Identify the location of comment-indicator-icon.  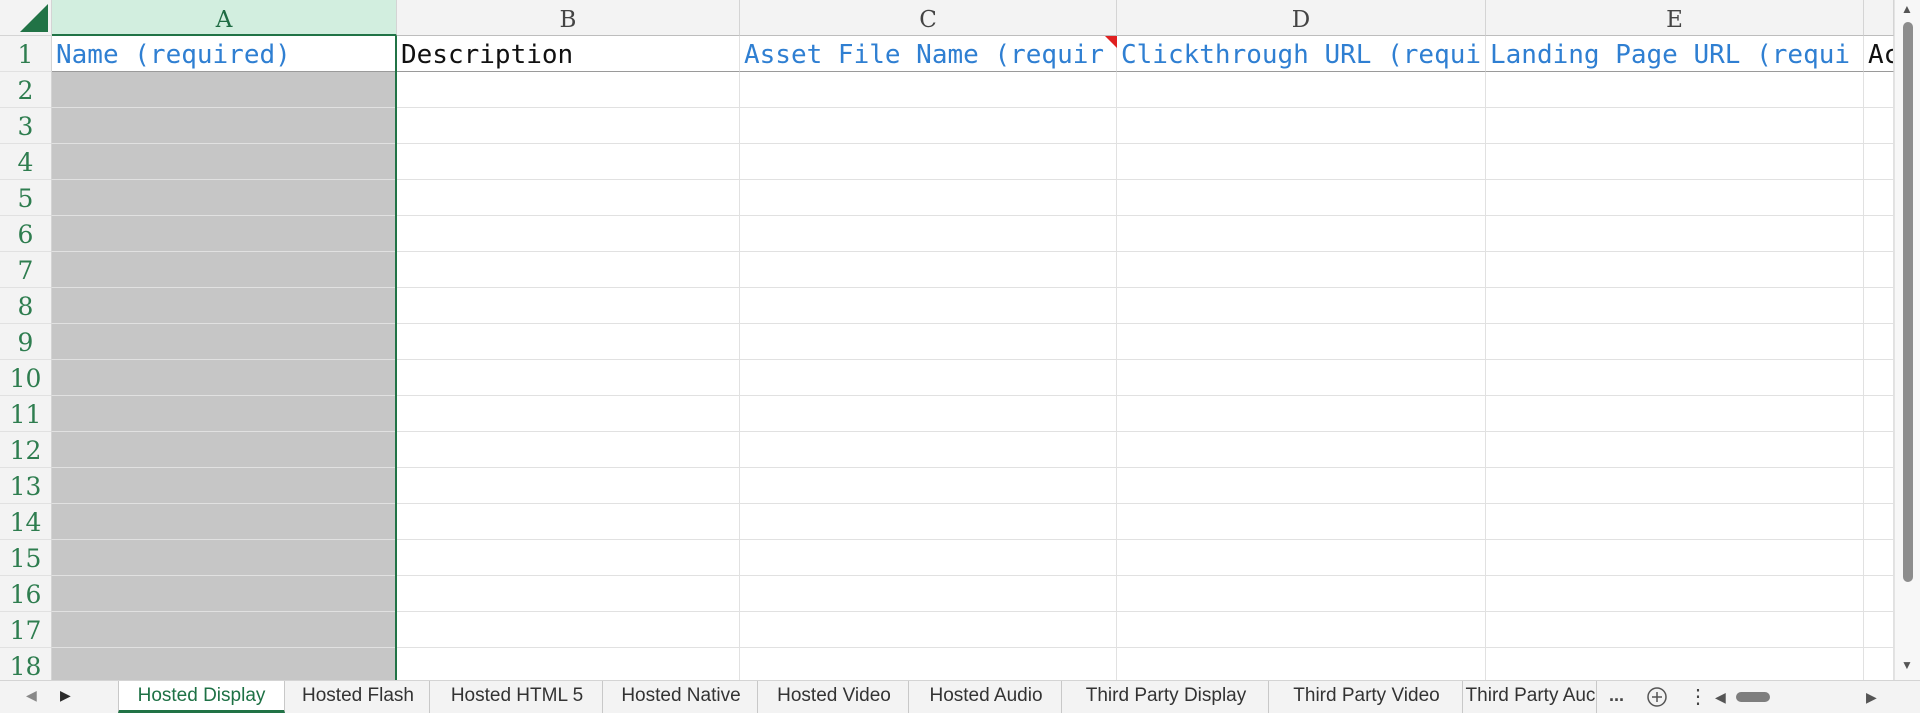
(1111, 42).